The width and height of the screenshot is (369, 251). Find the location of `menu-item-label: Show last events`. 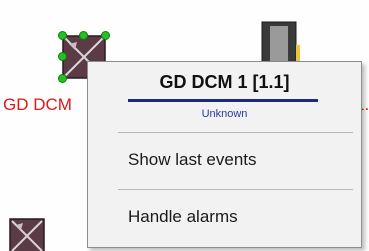

menu-item-label: Show last events is located at coordinates (192, 159).